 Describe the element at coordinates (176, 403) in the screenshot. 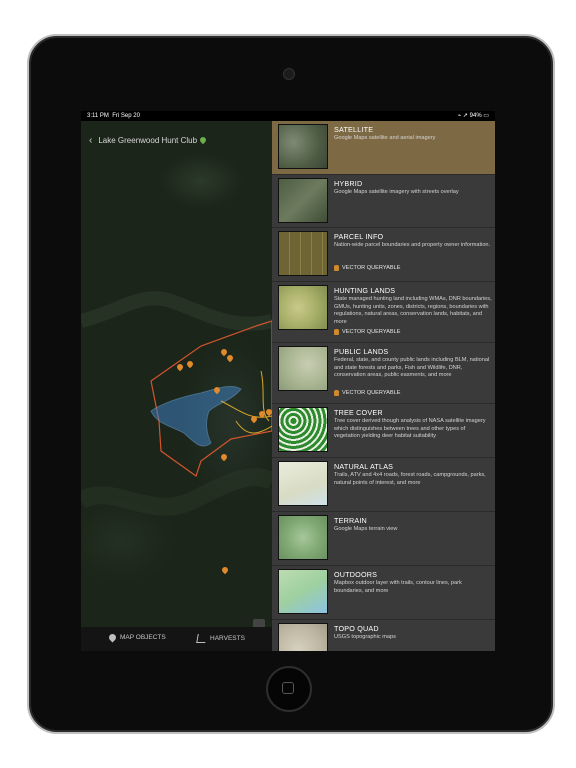

I see `map-overlay` at that location.